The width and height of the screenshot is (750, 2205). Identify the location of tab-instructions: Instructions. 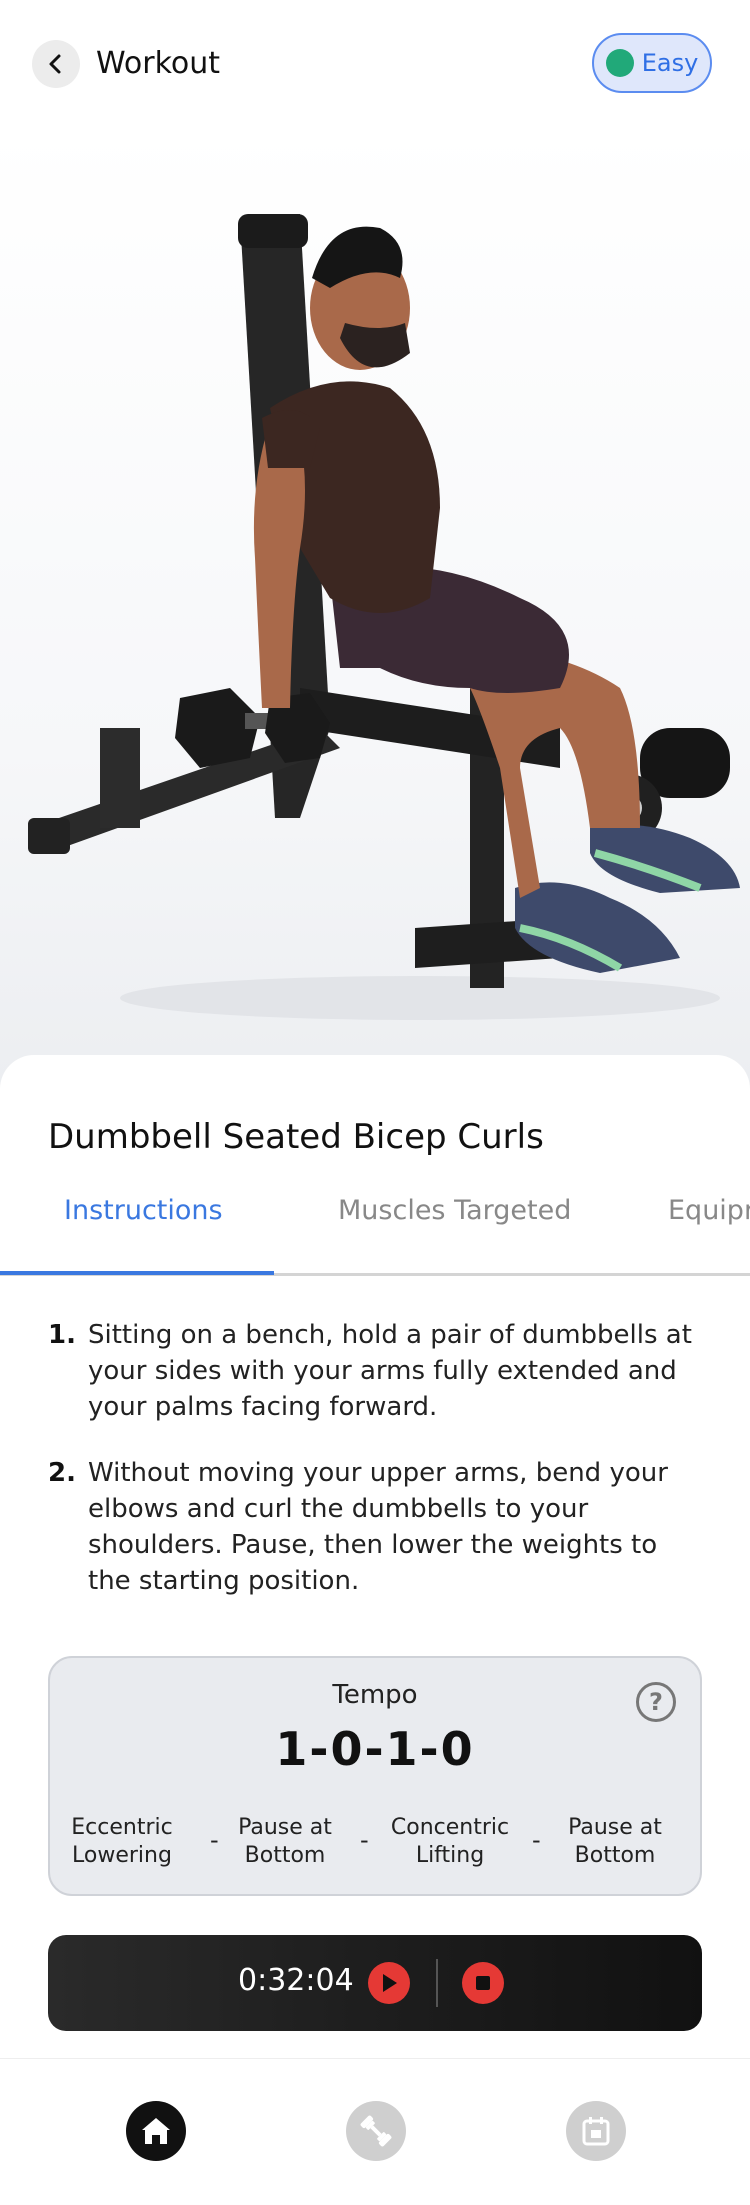
(143, 1210).